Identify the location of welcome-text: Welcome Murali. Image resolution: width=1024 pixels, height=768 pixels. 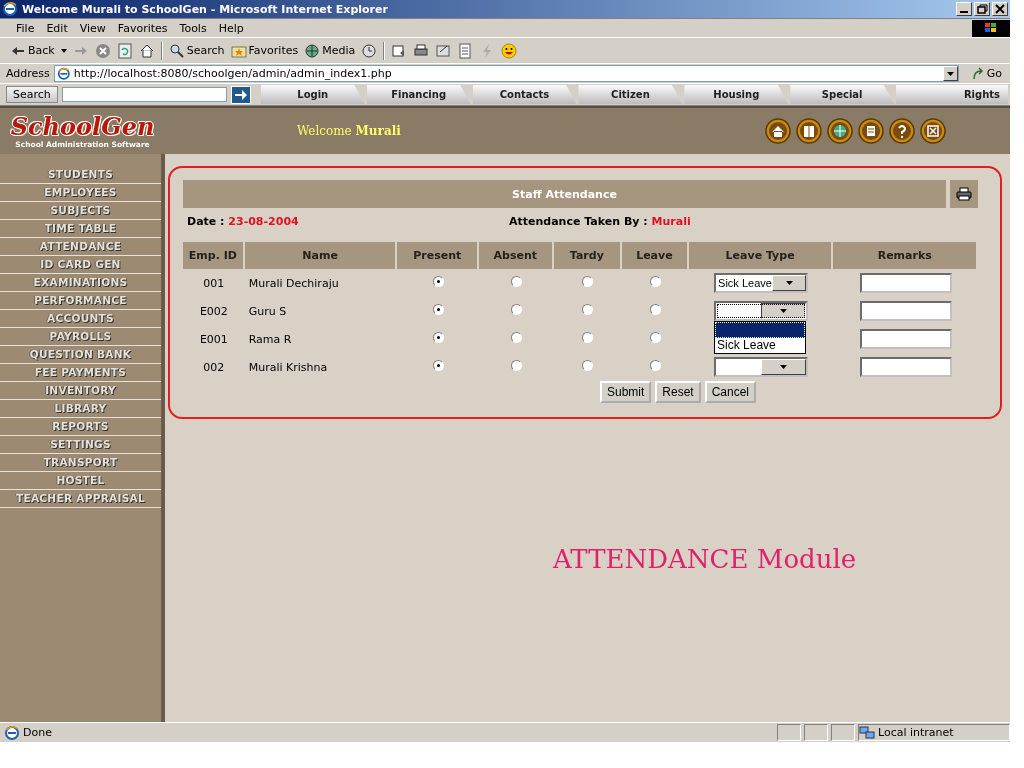
(349, 131).